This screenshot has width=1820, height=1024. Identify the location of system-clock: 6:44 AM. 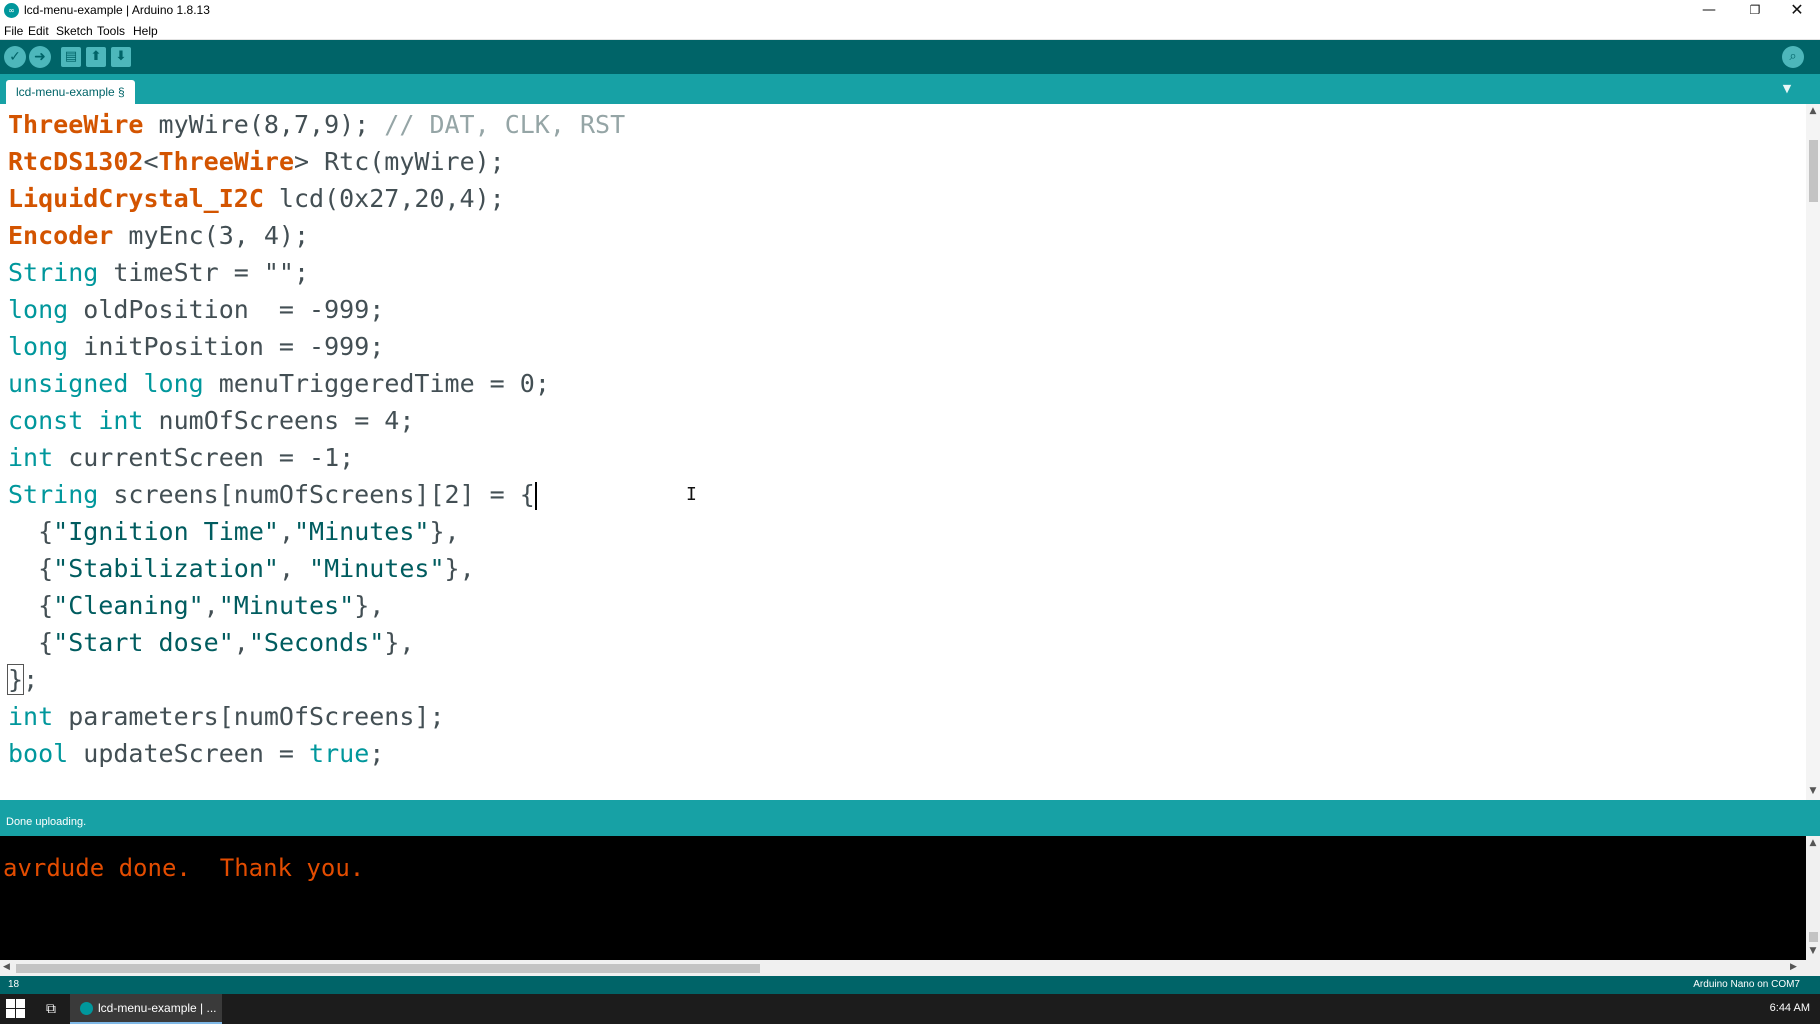
(1790, 1008).